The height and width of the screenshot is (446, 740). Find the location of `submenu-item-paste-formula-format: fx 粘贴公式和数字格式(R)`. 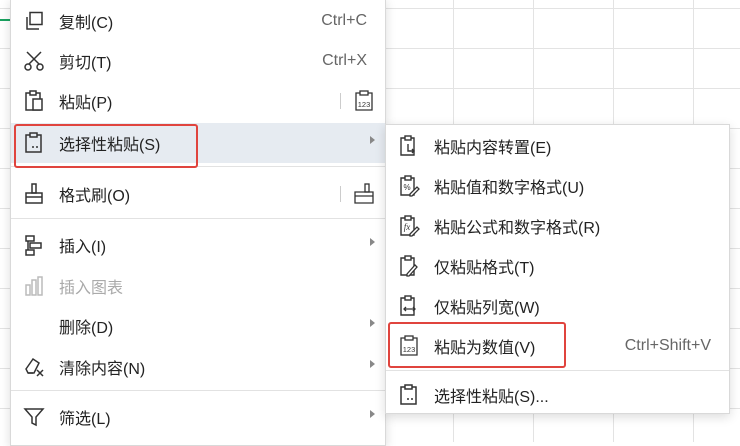

submenu-item-paste-formula-format: fx 粘贴公式和数字格式(R) is located at coordinates (557, 226).